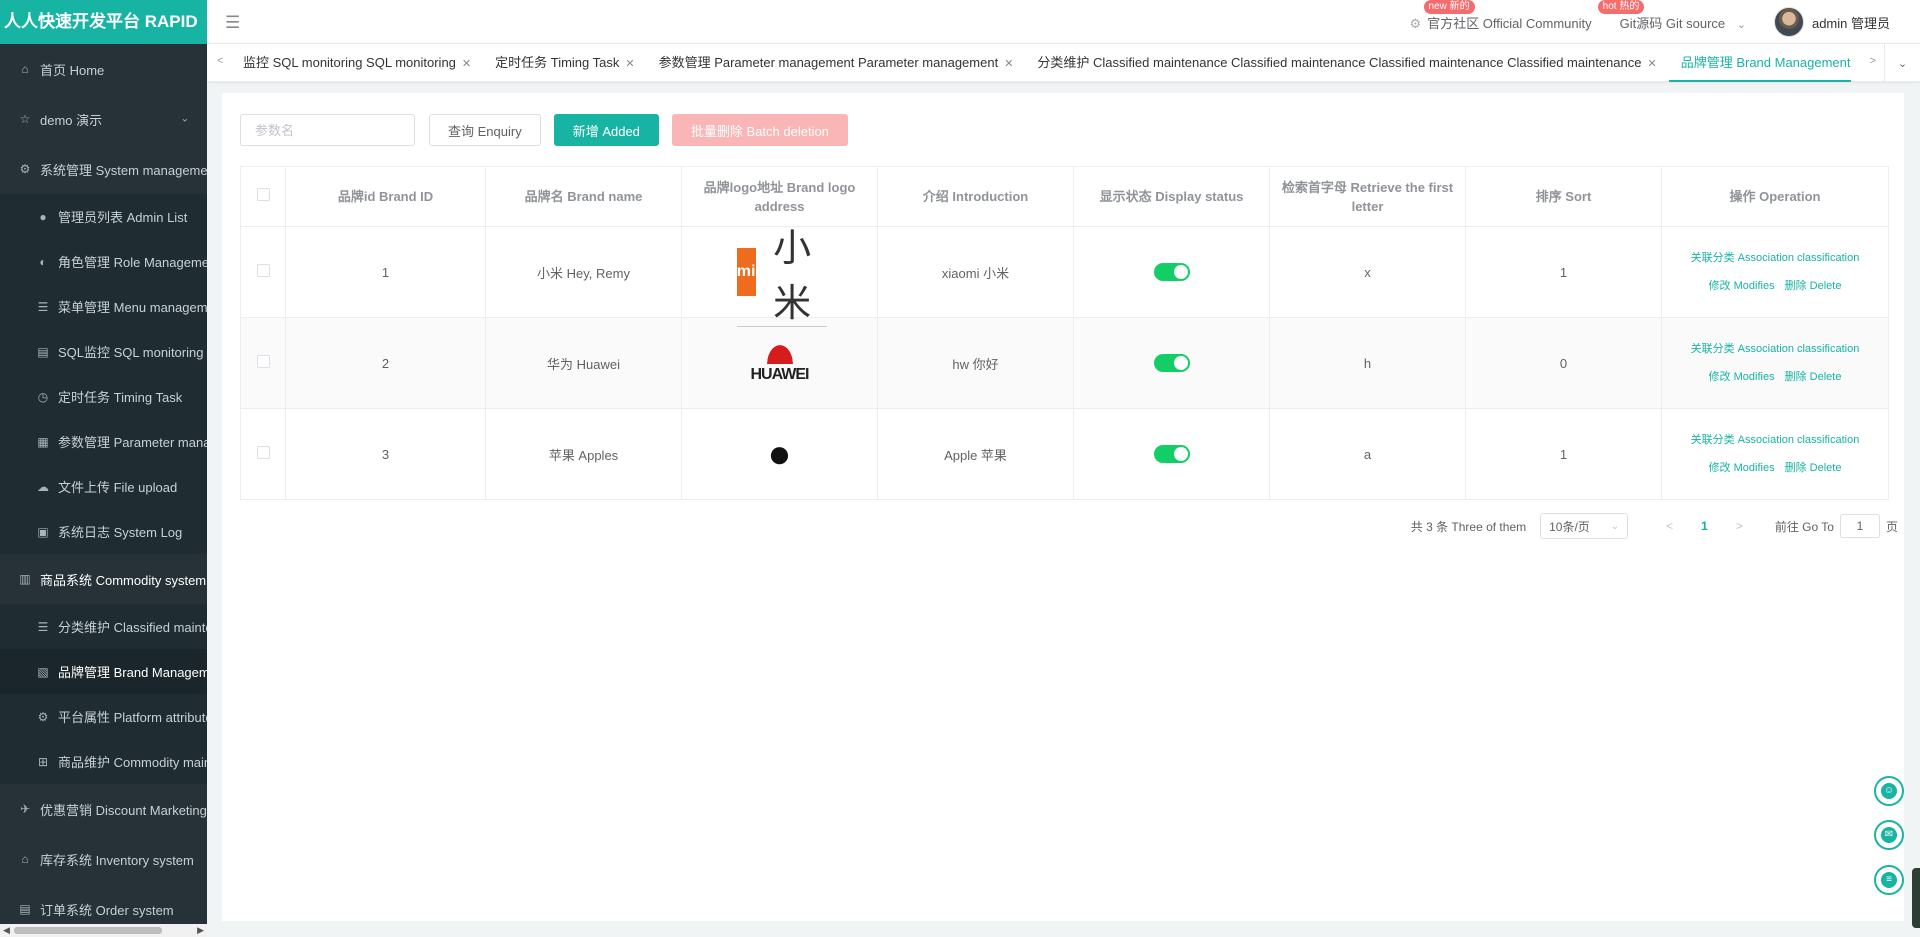  What do you see at coordinates (975, 196) in the screenshot?
I see `column-header: 介绍 Introduction` at bounding box center [975, 196].